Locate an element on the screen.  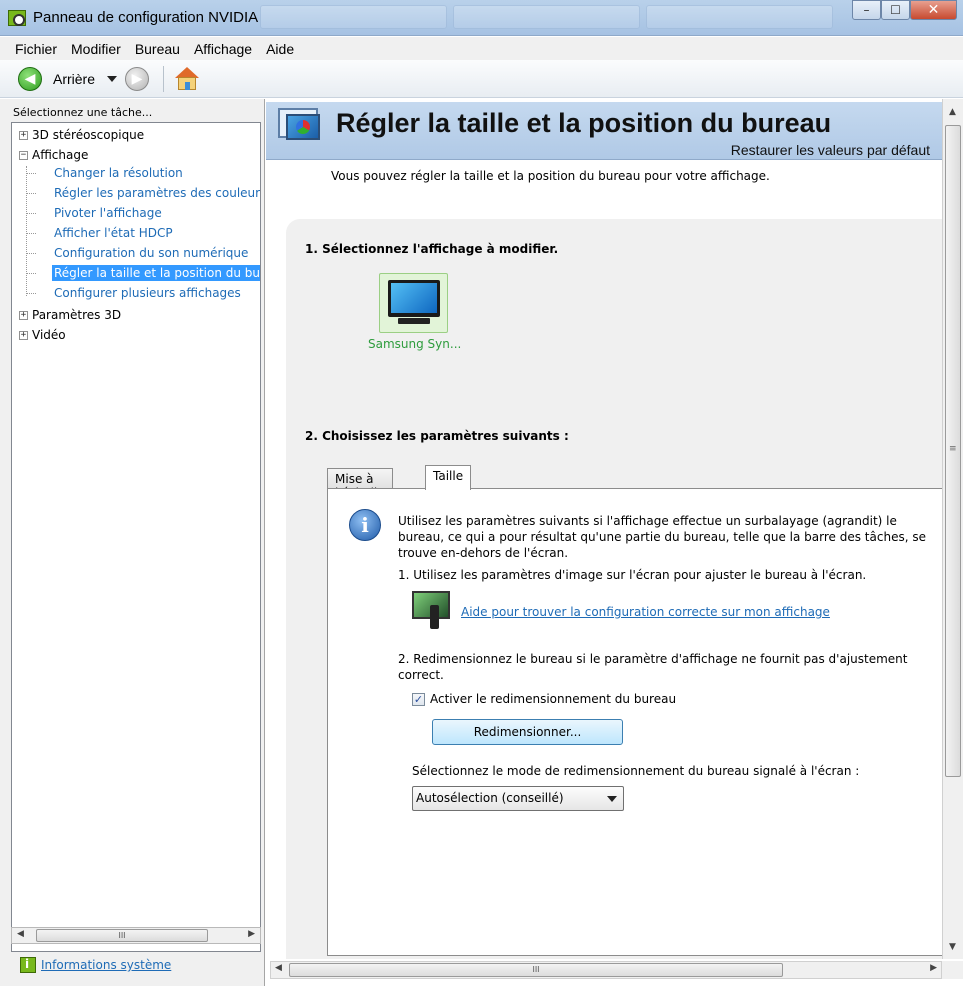
tree-group-3d-stereo: + 3D stéréoscopique is located at coordinates (81, 135).